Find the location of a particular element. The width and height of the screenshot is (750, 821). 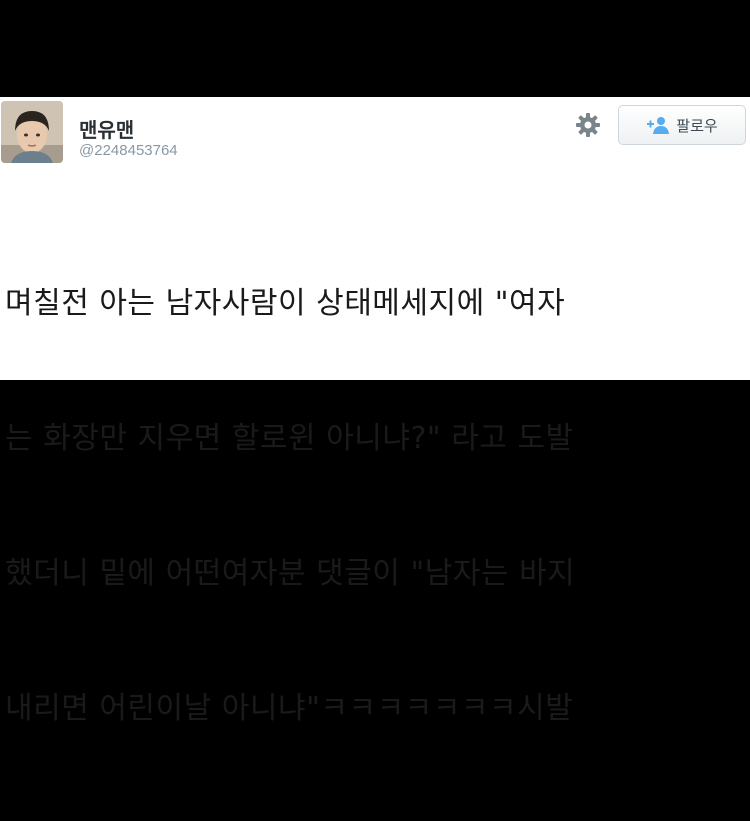

user-handle: @2248453764 is located at coordinates (128, 150).